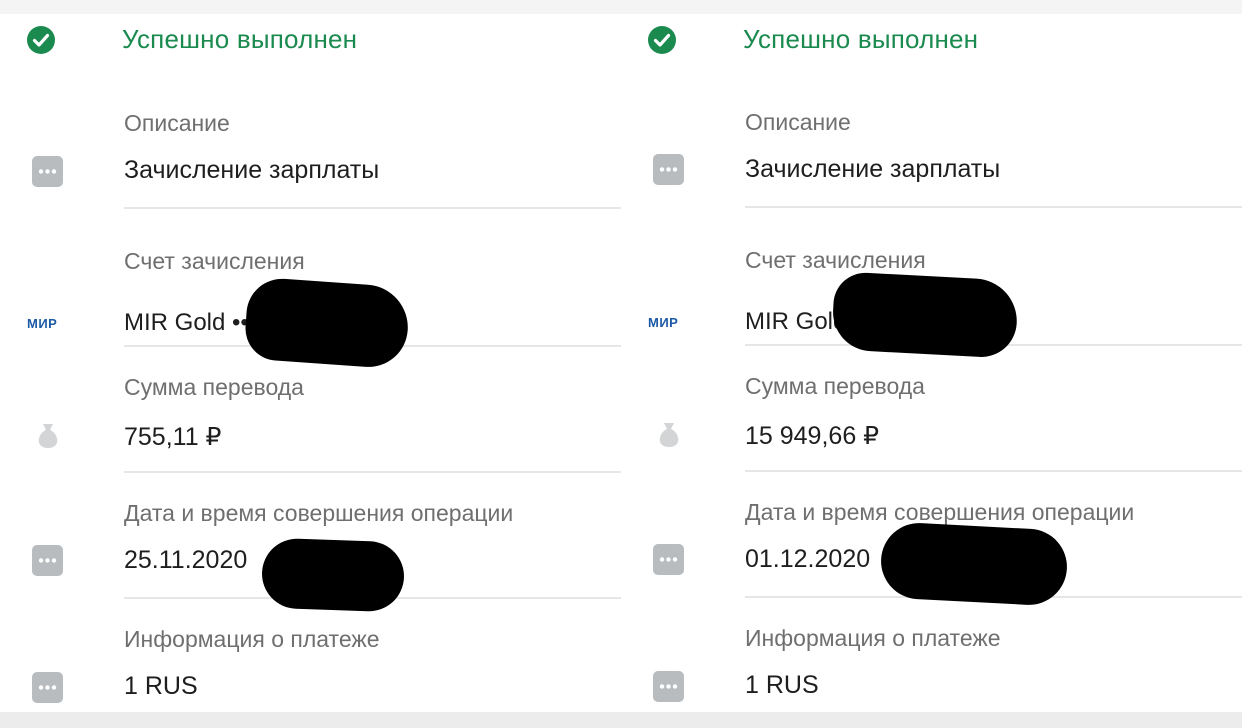 The image size is (1242, 728). What do you see at coordinates (173, 437) in the screenshot?
I see `amount-value: 755,11 ₽` at bounding box center [173, 437].